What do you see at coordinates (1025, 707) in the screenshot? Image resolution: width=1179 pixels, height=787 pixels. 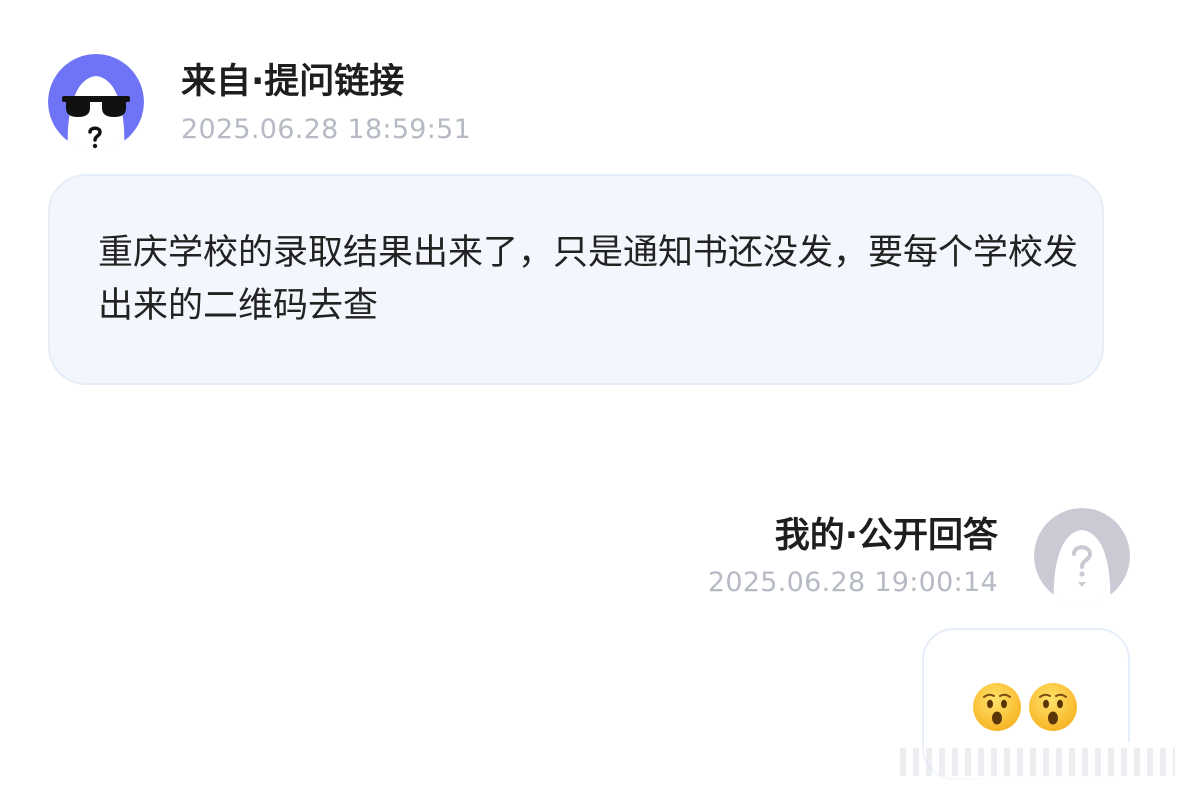 I see `answer-emoji-row` at bounding box center [1025, 707].